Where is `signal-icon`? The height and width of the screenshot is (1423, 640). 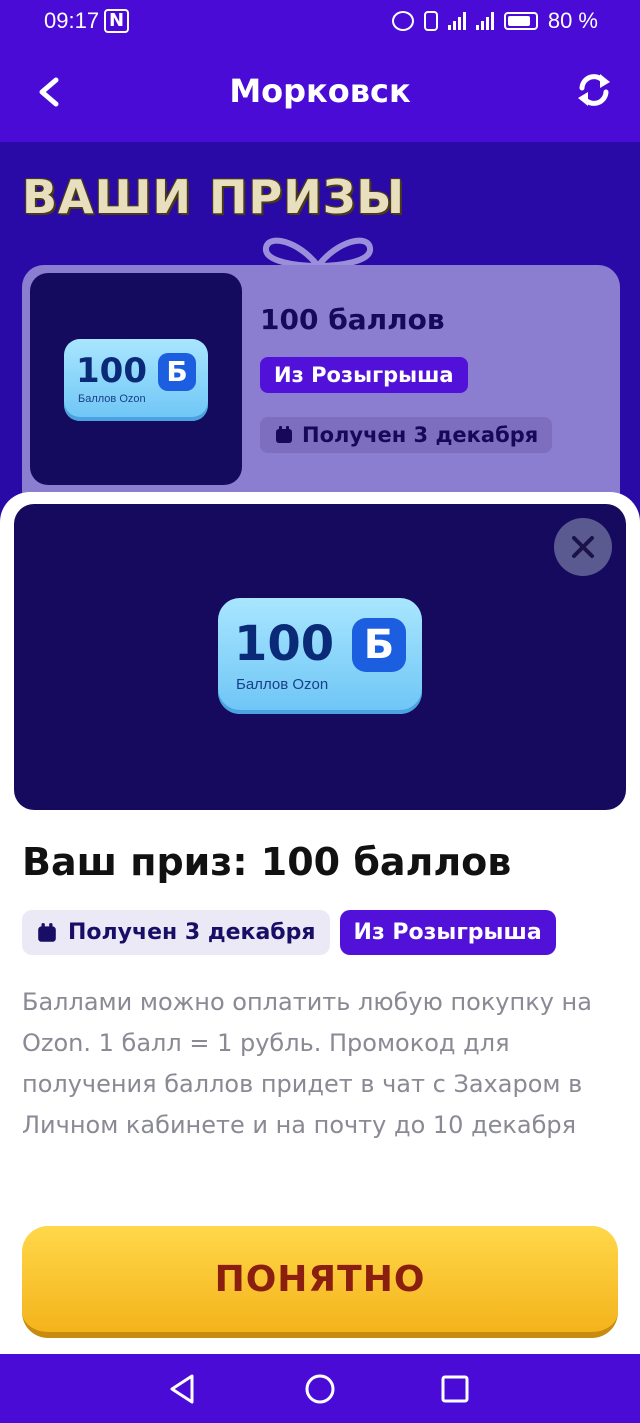
signal-icon is located at coordinates (456, 21).